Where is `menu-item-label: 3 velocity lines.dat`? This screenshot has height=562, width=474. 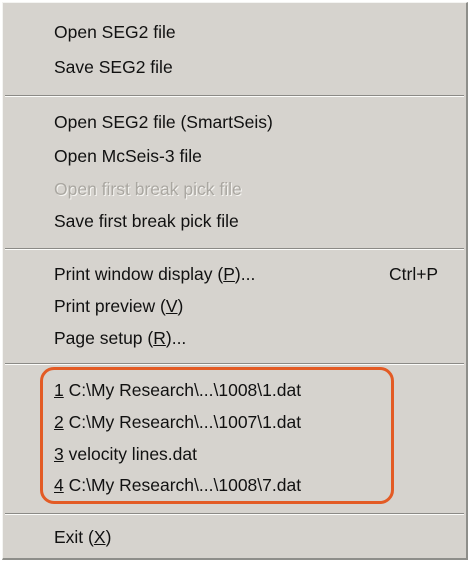 menu-item-label: 3 velocity lines.dat is located at coordinates (125, 454).